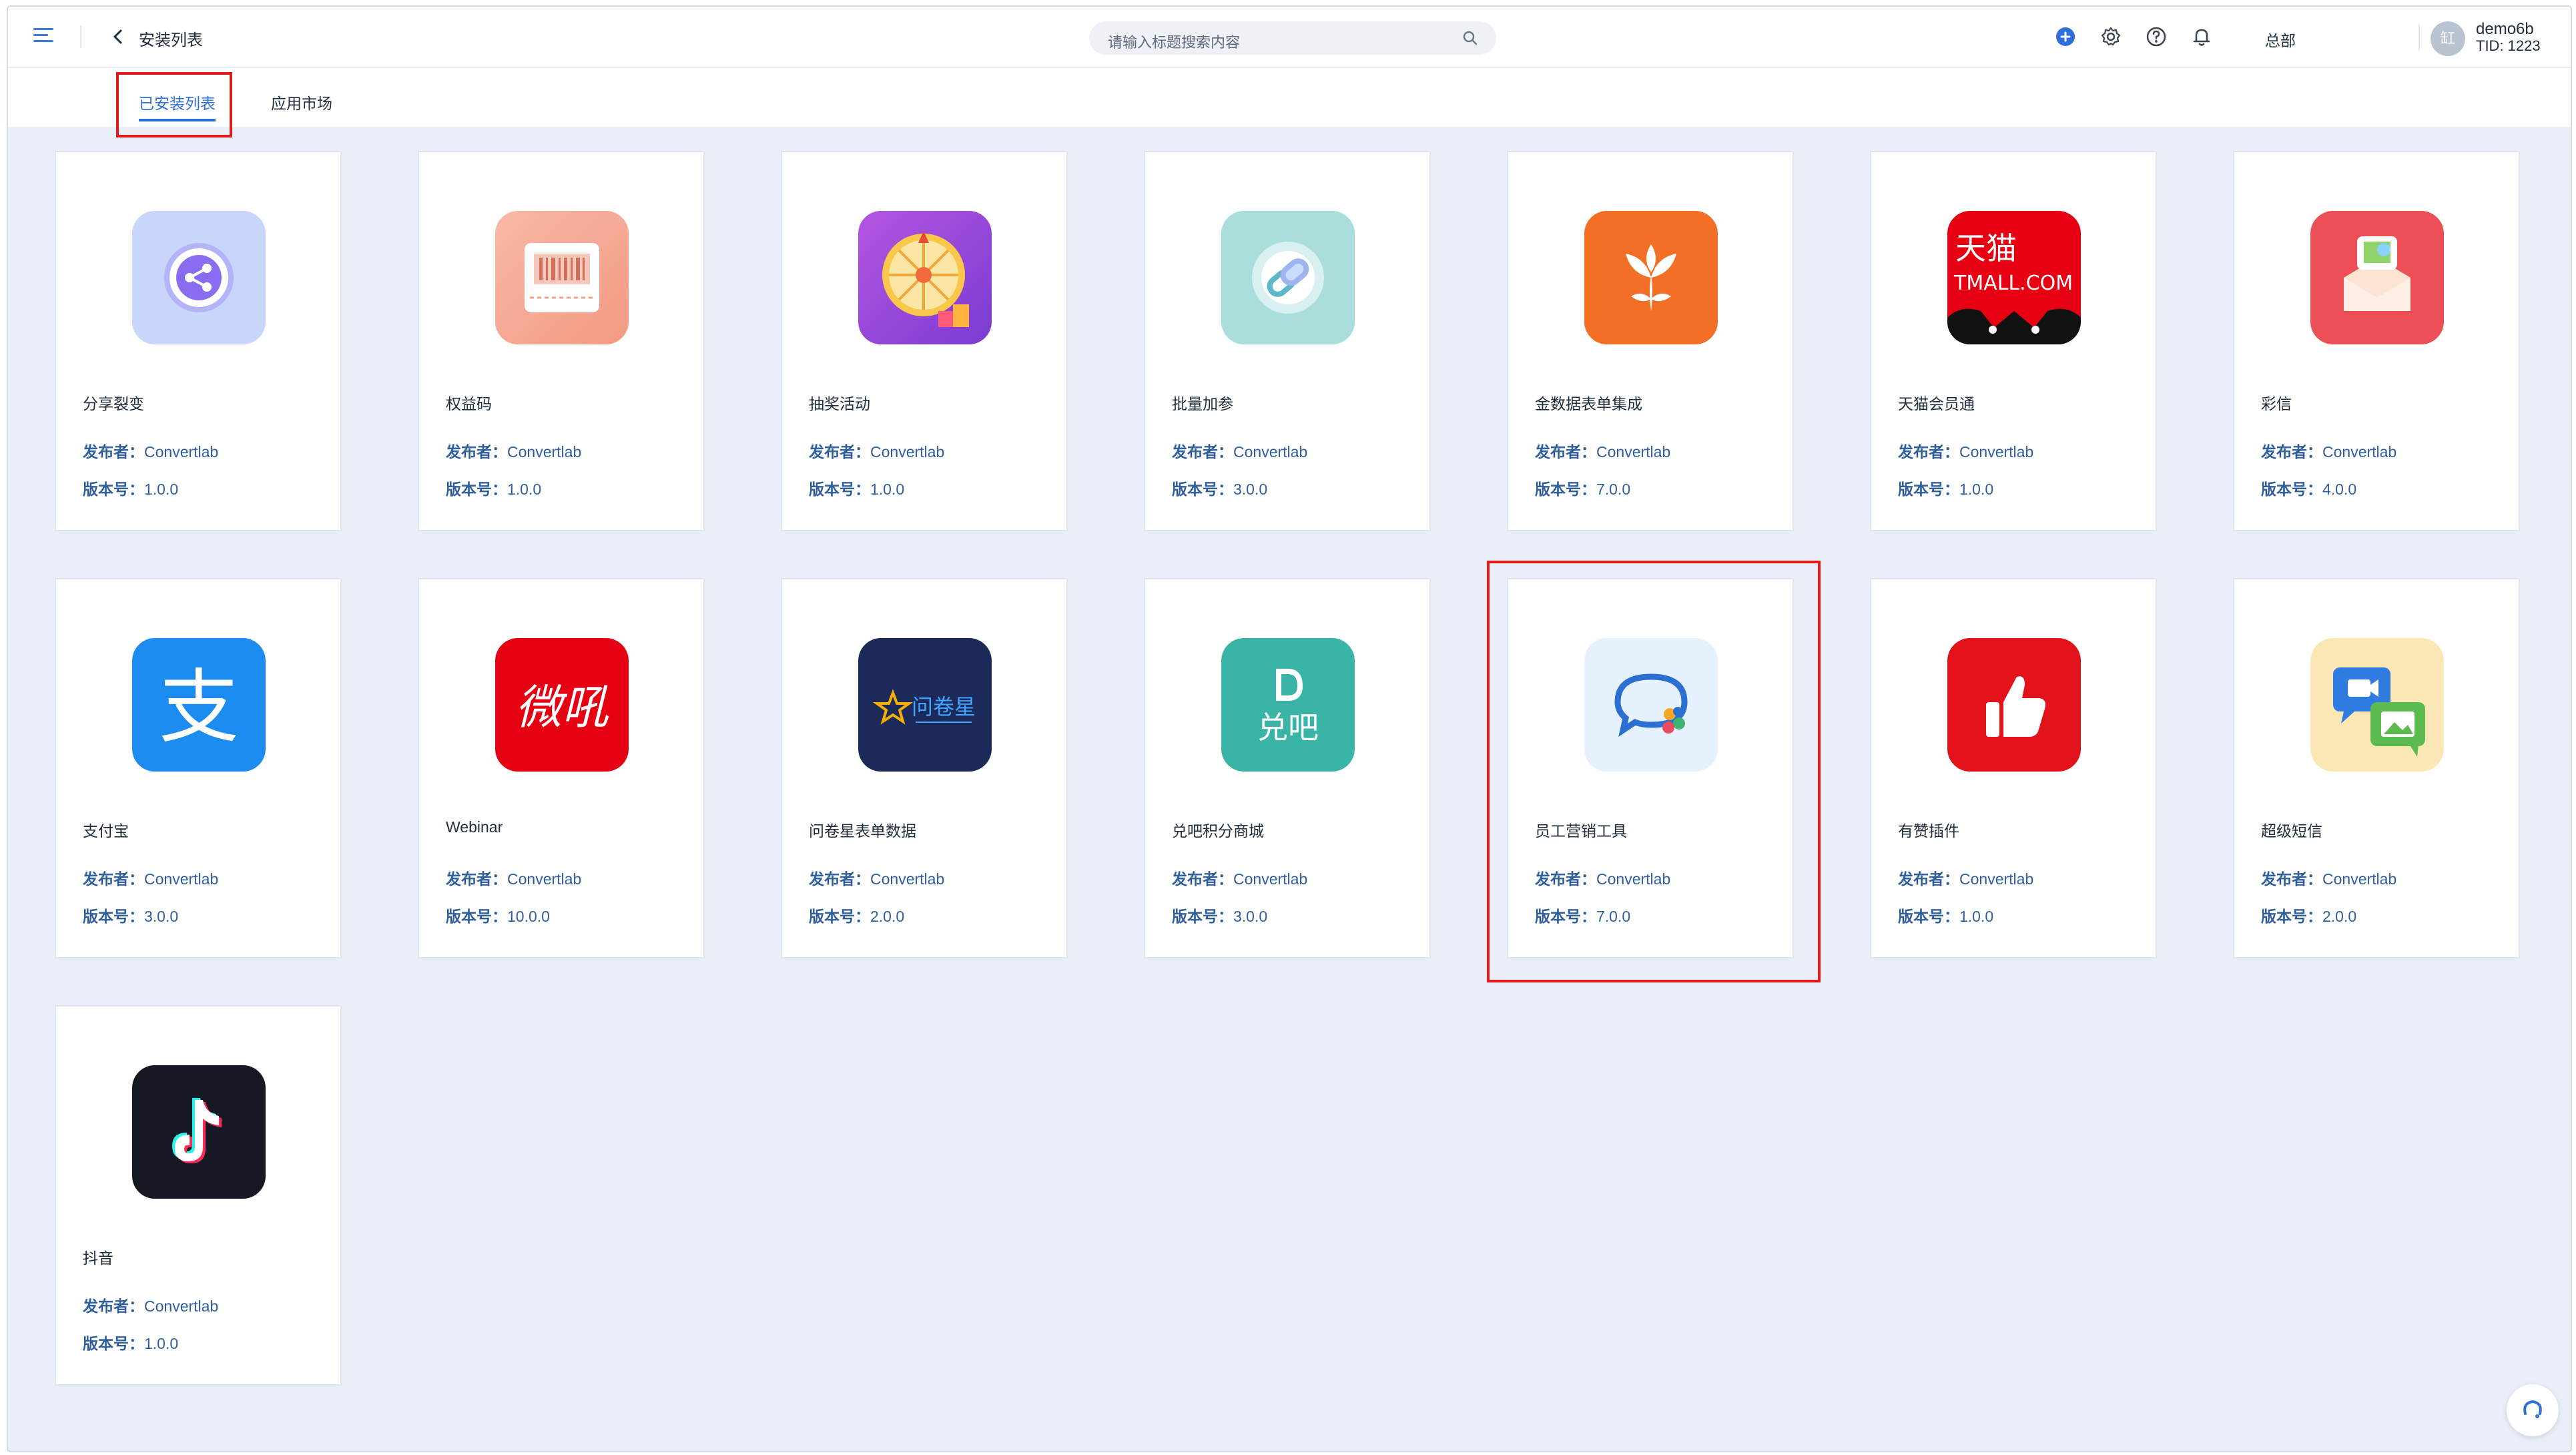 The height and width of the screenshot is (1455, 2576). I want to click on svg-text: 兑吧, so click(1288, 727).